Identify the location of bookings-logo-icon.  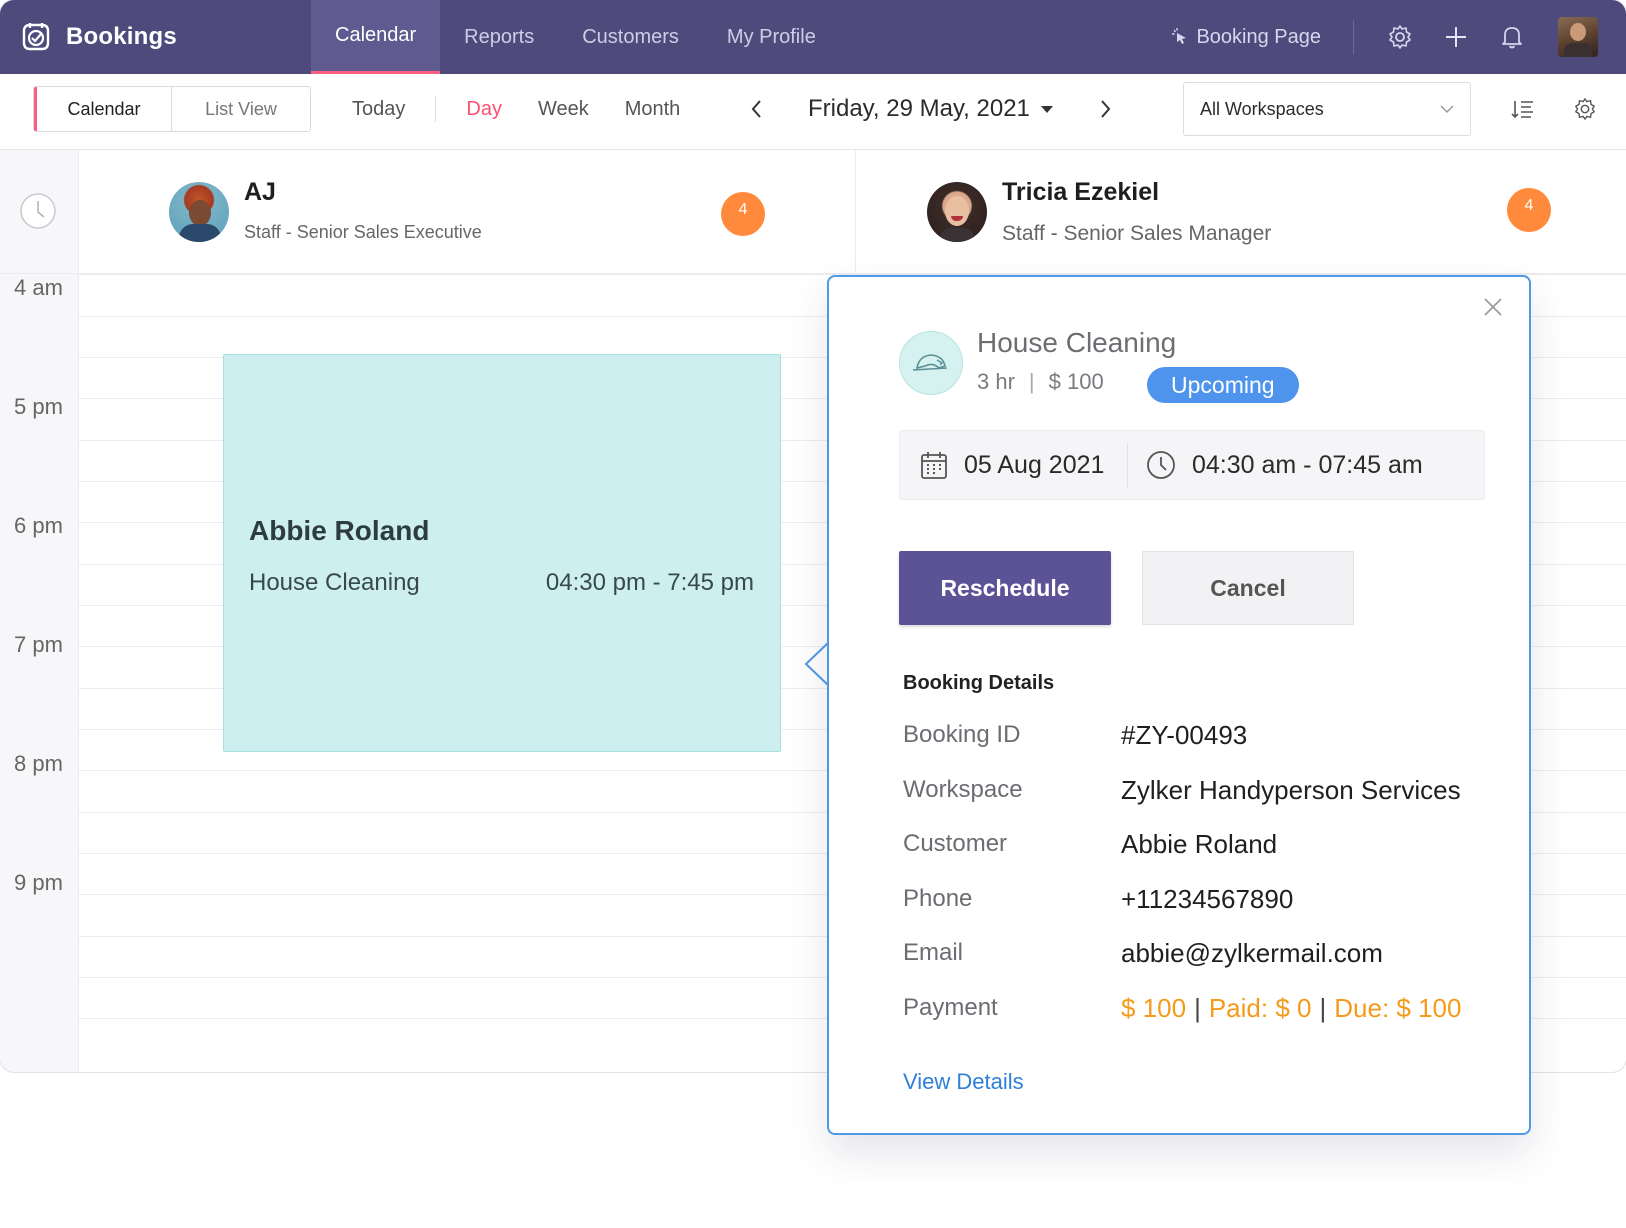
(36, 37).